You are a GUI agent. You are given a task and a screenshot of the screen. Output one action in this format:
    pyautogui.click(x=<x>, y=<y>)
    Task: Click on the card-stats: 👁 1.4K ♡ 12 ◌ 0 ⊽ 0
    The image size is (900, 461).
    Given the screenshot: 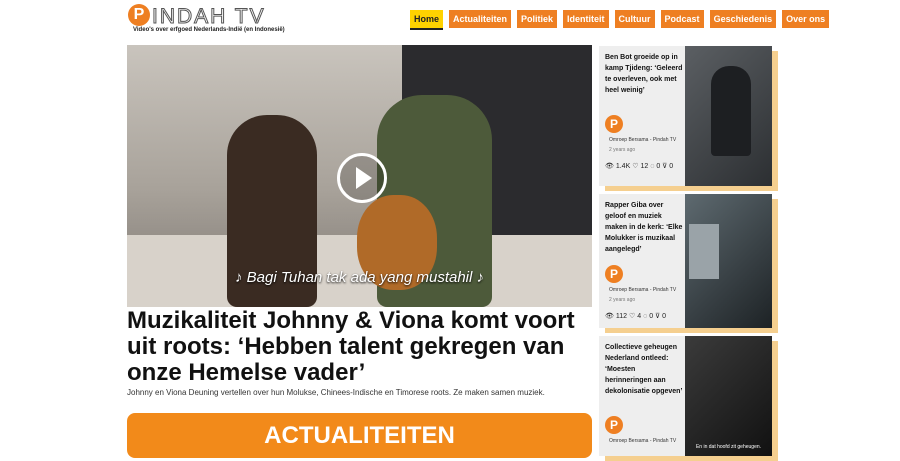 What is the action you would take?
    pyautogui.click(x=645, y=167)
    